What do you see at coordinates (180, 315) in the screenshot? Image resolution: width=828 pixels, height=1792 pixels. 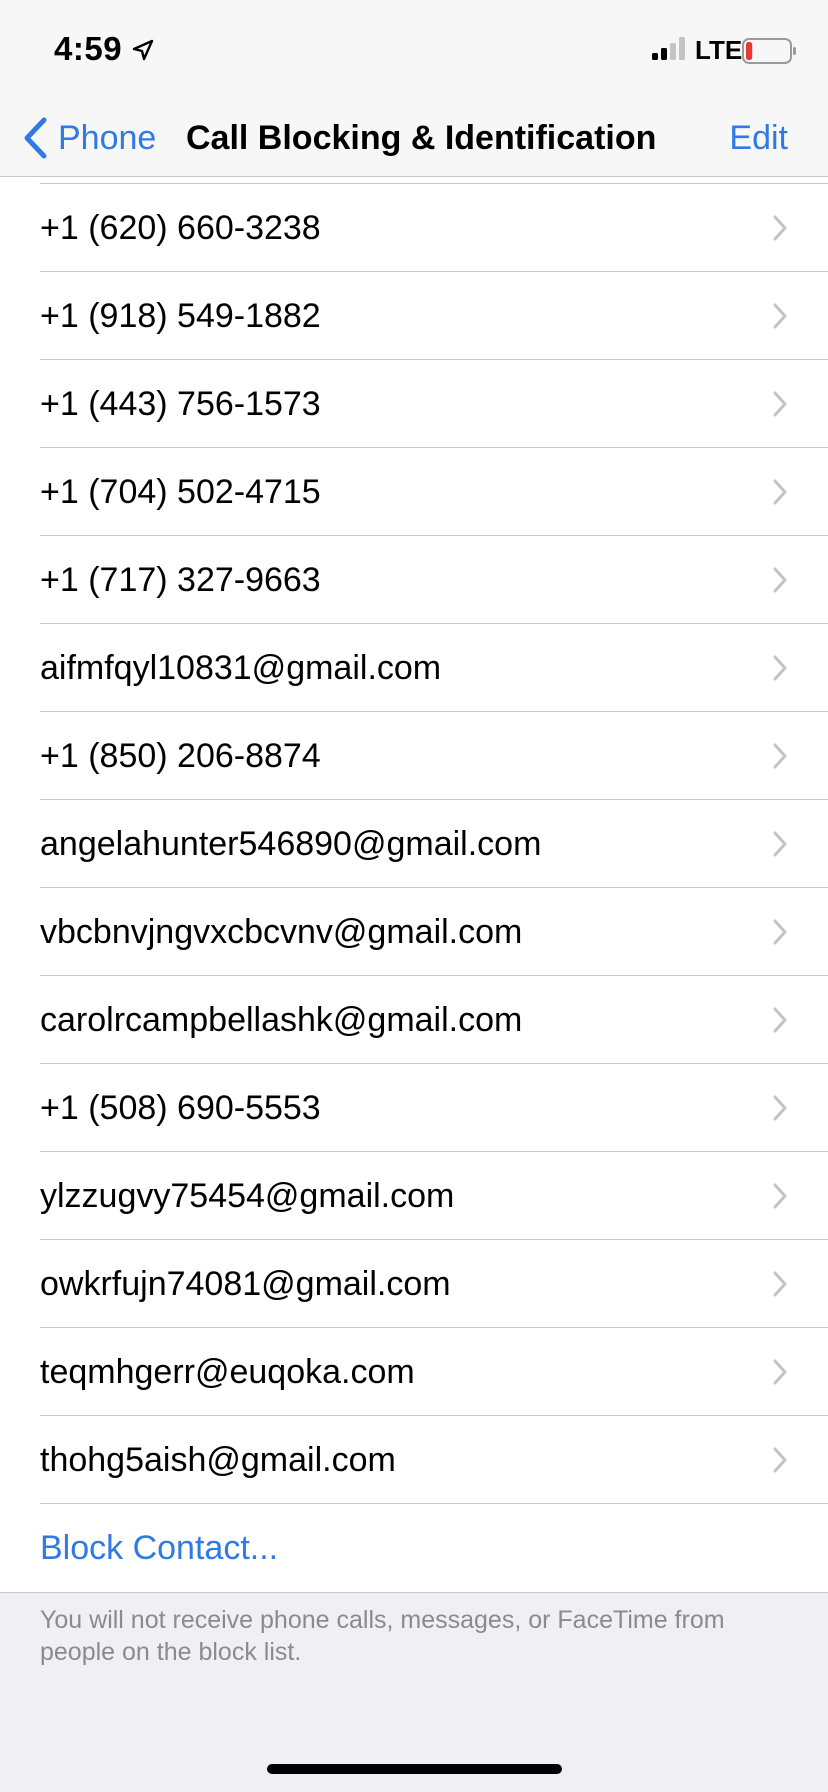 I see `blocked-item-label: +1 (918) 549-1882` at bounding box center [180, 315].